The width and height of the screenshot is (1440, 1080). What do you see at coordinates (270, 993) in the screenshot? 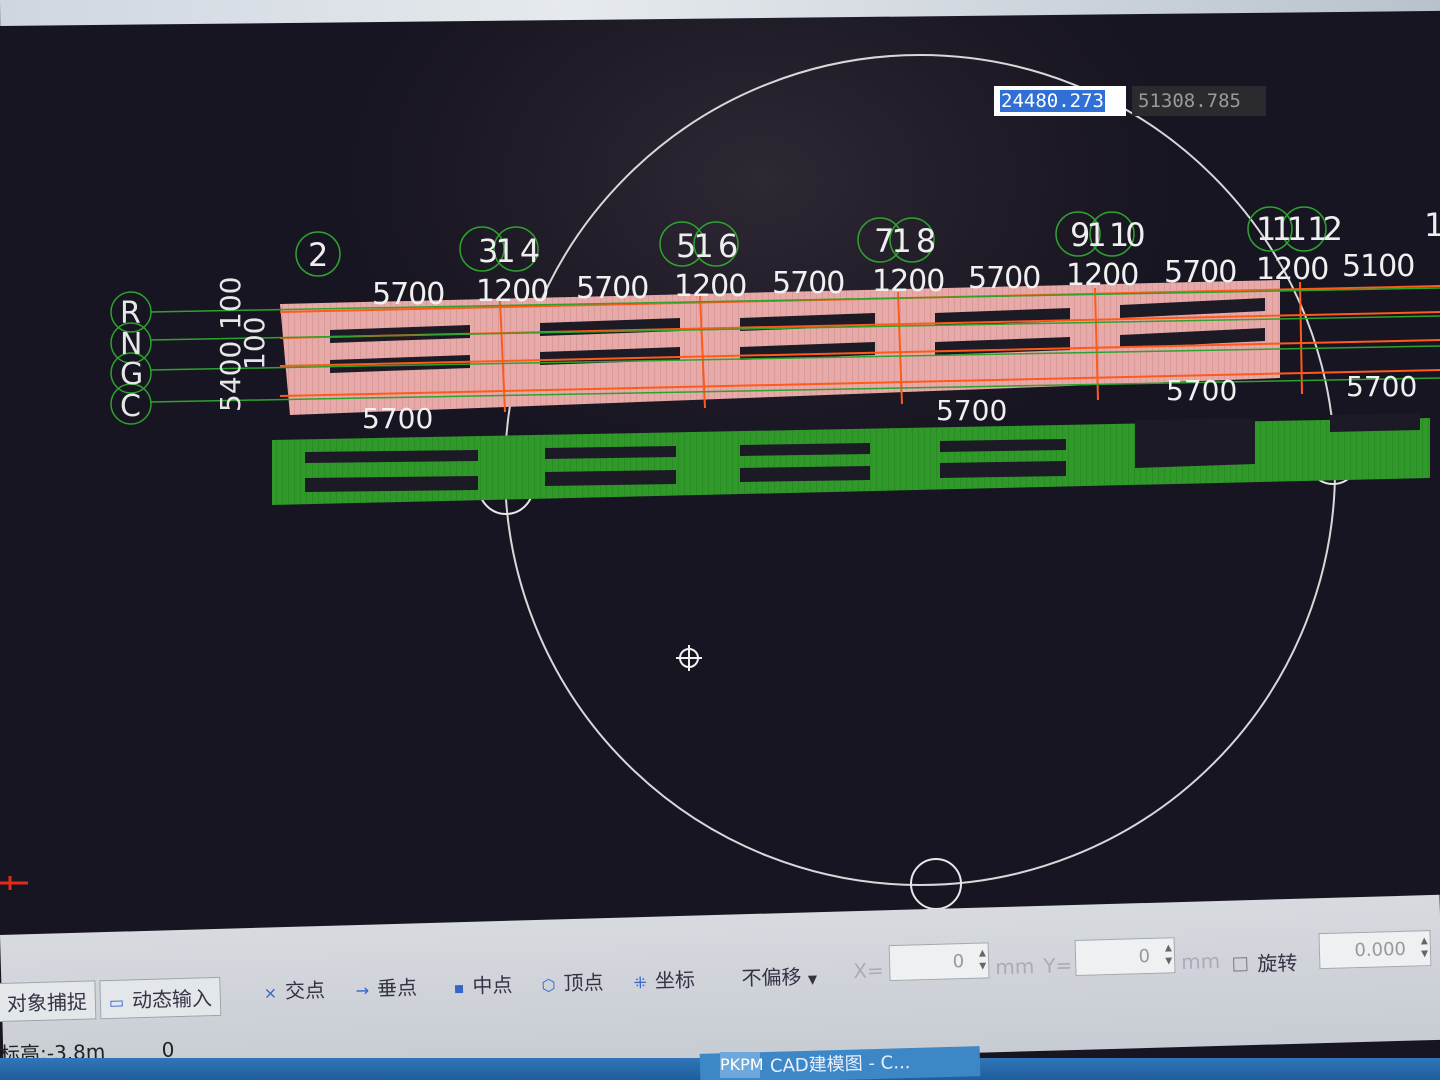
I see `intersection-icon: ×` at bounding box center [270, 993].